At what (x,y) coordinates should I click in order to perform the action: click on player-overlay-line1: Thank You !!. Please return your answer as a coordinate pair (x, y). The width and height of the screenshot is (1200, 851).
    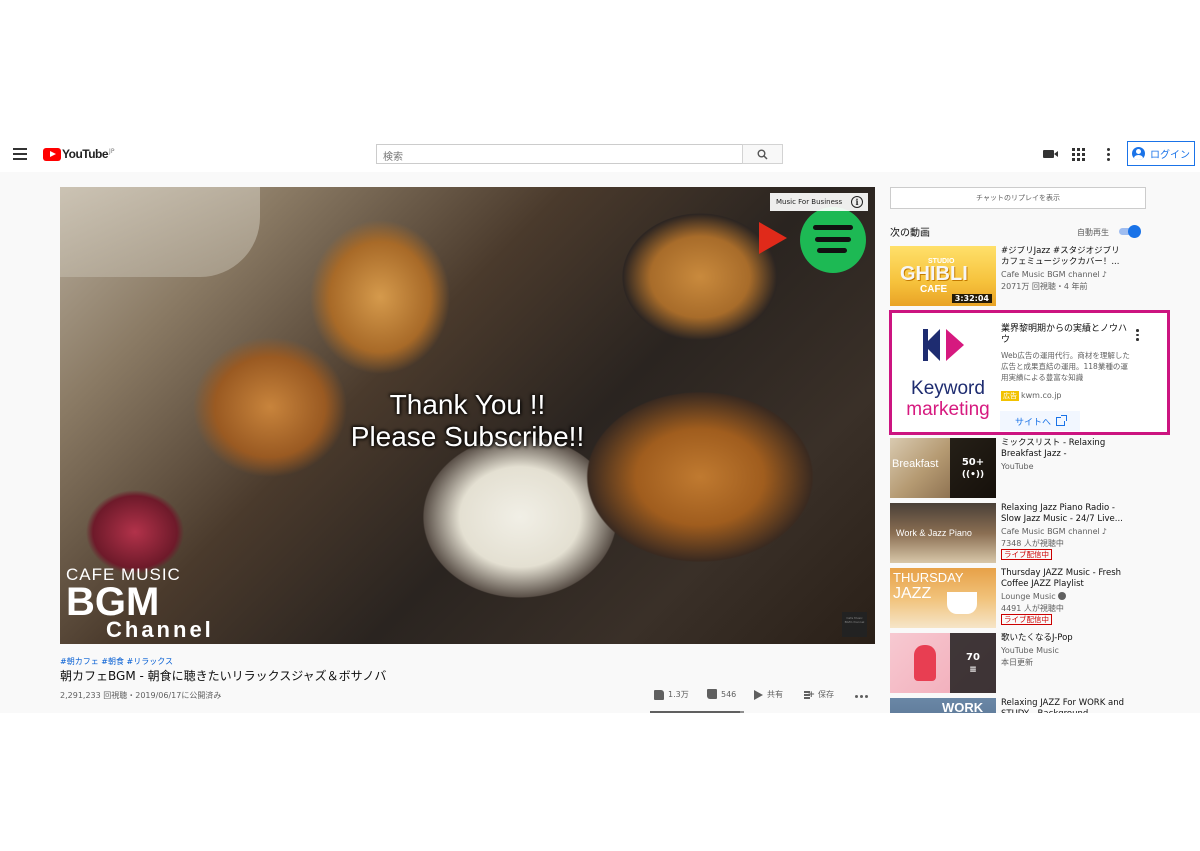
    Looking at the image, I should click on (467, 404).